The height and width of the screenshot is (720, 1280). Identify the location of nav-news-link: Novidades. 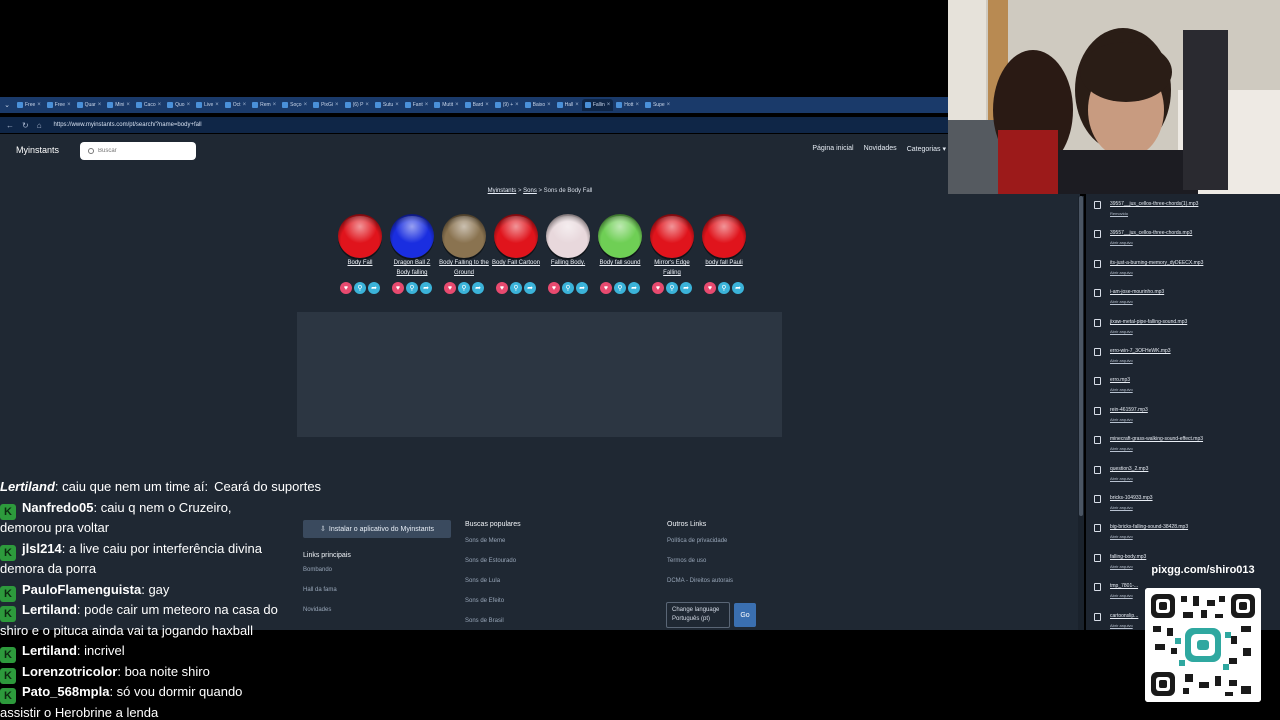
(880, 149).